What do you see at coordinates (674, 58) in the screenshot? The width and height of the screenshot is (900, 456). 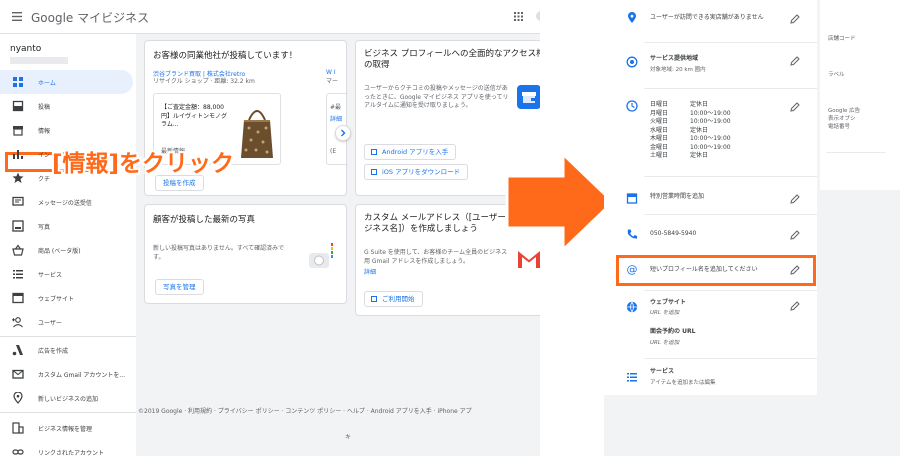 I see `service-area-title: サービス提供地域` at bounding box center [674, 58].